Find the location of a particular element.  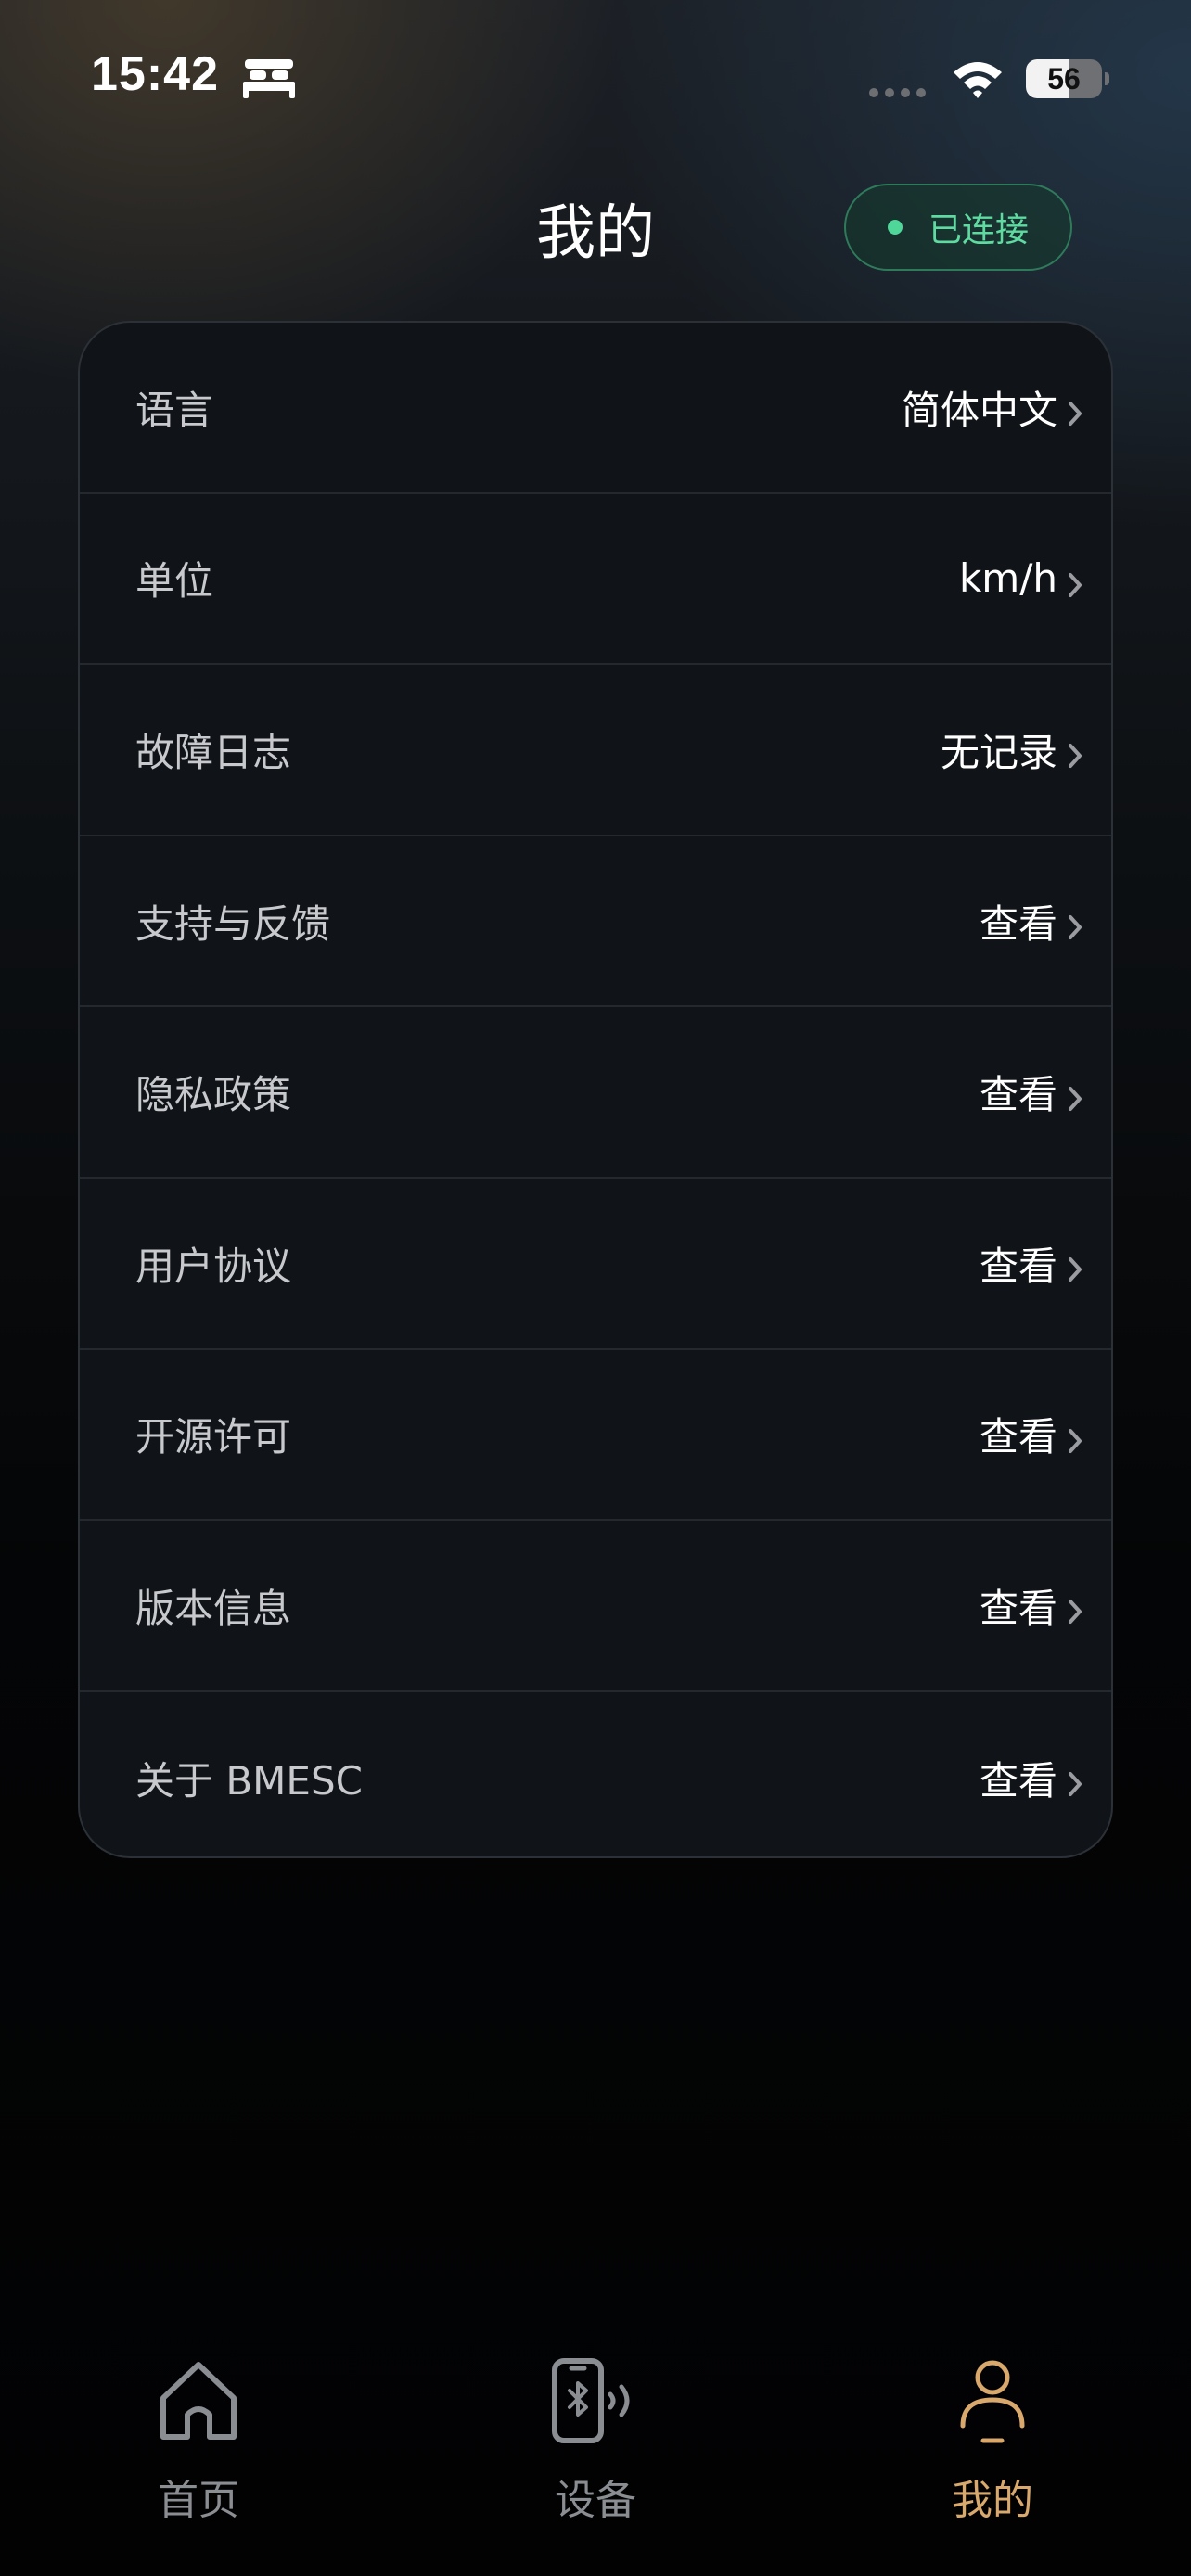

cellular-signal-icon is located at coordinates (897, 92).